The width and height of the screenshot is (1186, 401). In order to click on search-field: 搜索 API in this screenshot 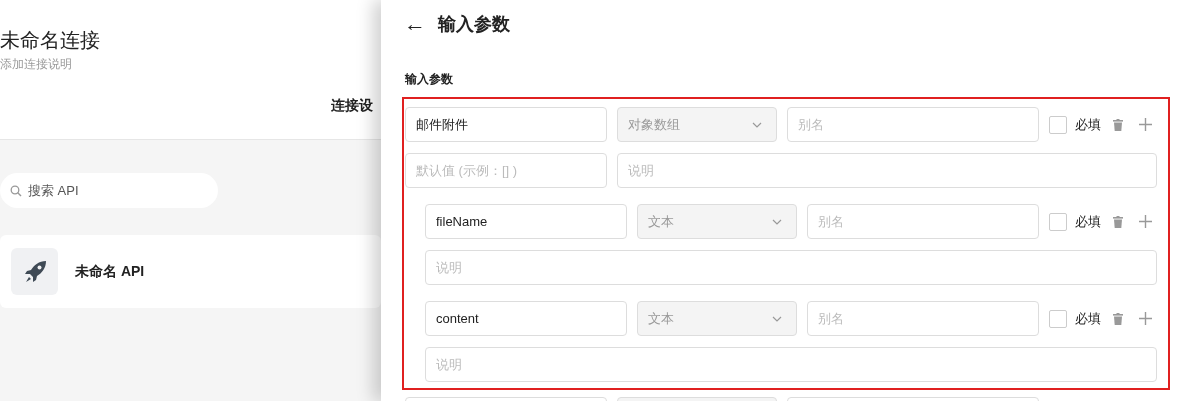, I will do `click(109, 190)`.